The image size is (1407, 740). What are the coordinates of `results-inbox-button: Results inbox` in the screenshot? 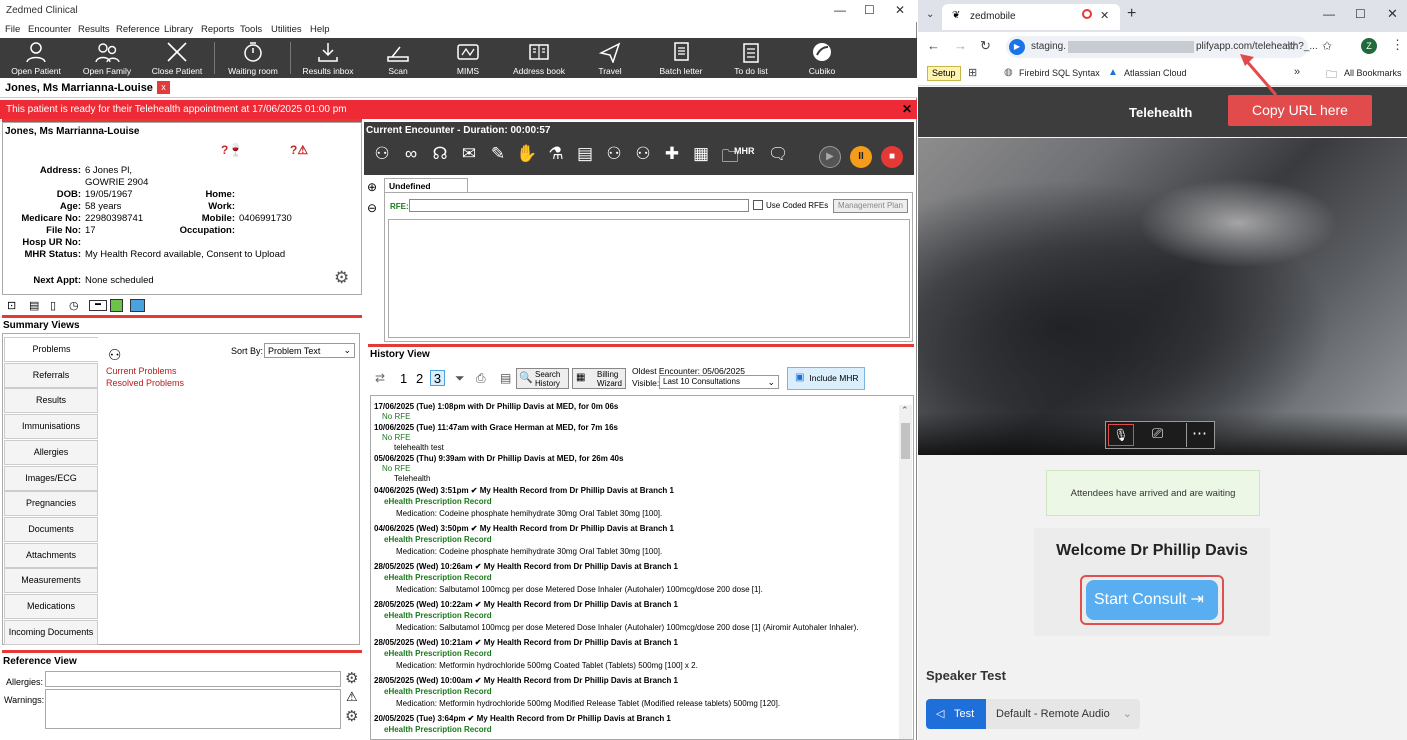 It's located at (328, 58).